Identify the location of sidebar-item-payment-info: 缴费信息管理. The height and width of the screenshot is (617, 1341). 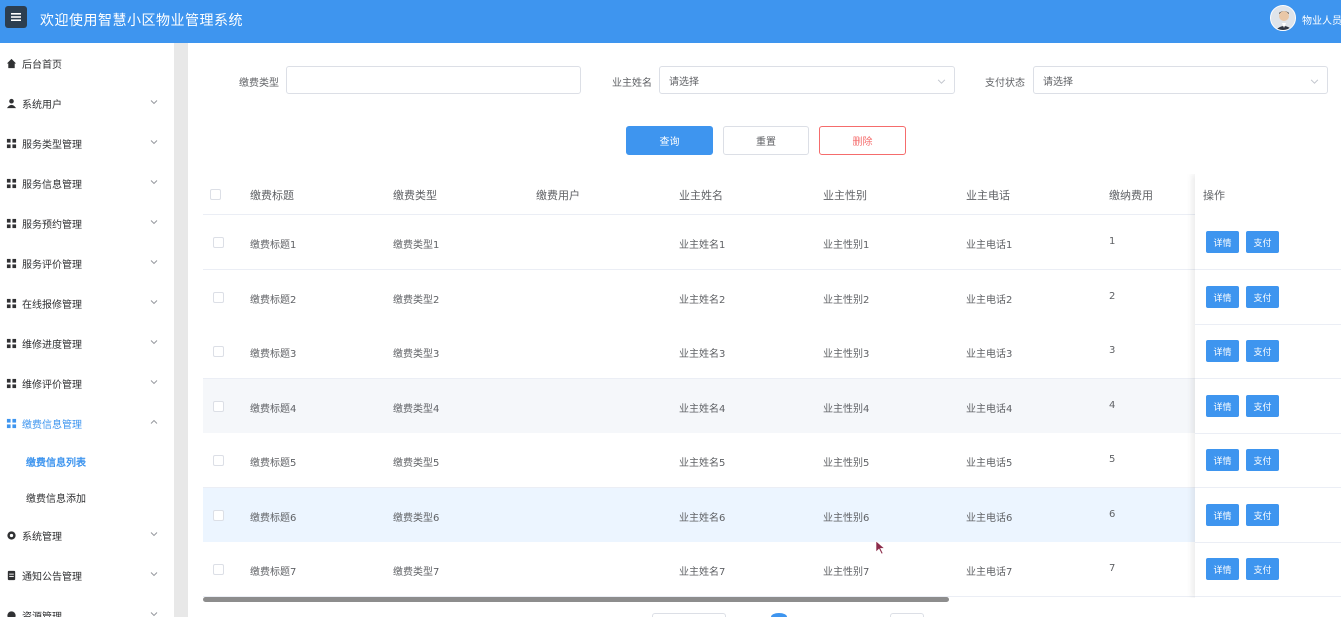
(87, 423).